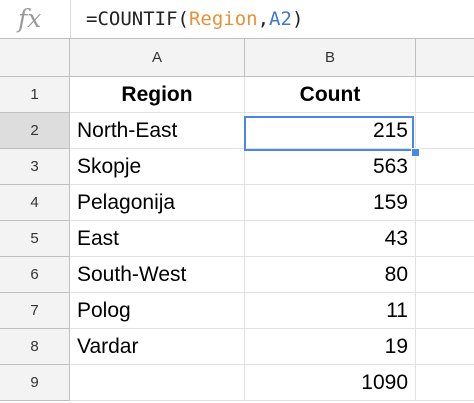 Image resolution: width=474 pixels, height=403 pixels. Describe the element at coordinates (35, 383) in the screenshot. I see `row-header-9: 9` at that location.